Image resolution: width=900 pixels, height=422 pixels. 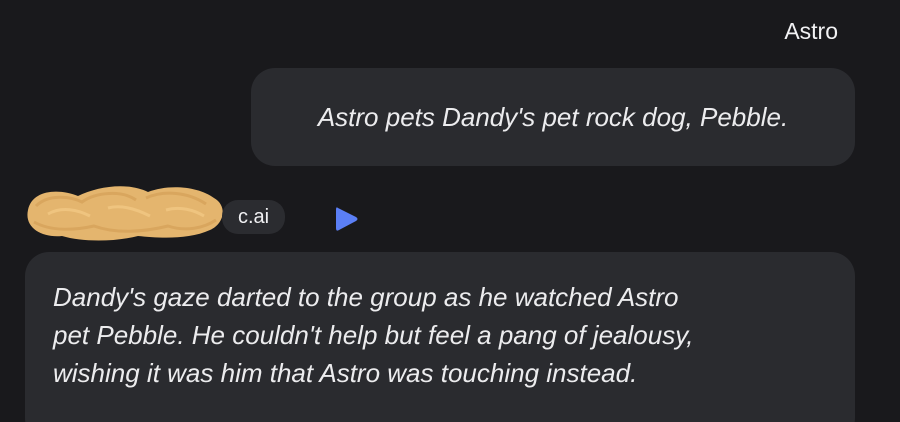 What do you see at coordinates (125, 213) in the screenshot?
I see `redacted-character-name` at bounding box center [125, 213].